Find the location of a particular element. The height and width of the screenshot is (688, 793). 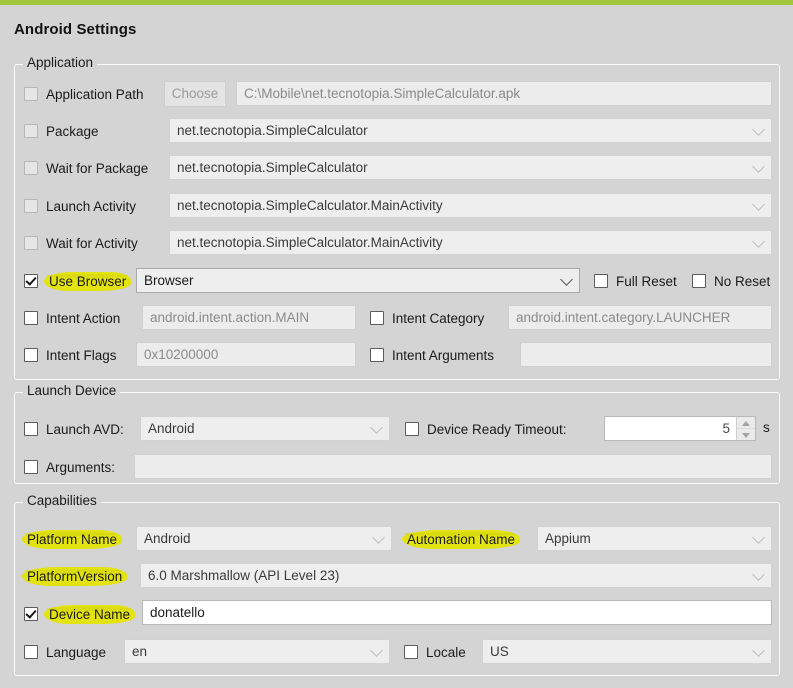

row-full-reset: Full Reset is located at coordinates (635, 281).